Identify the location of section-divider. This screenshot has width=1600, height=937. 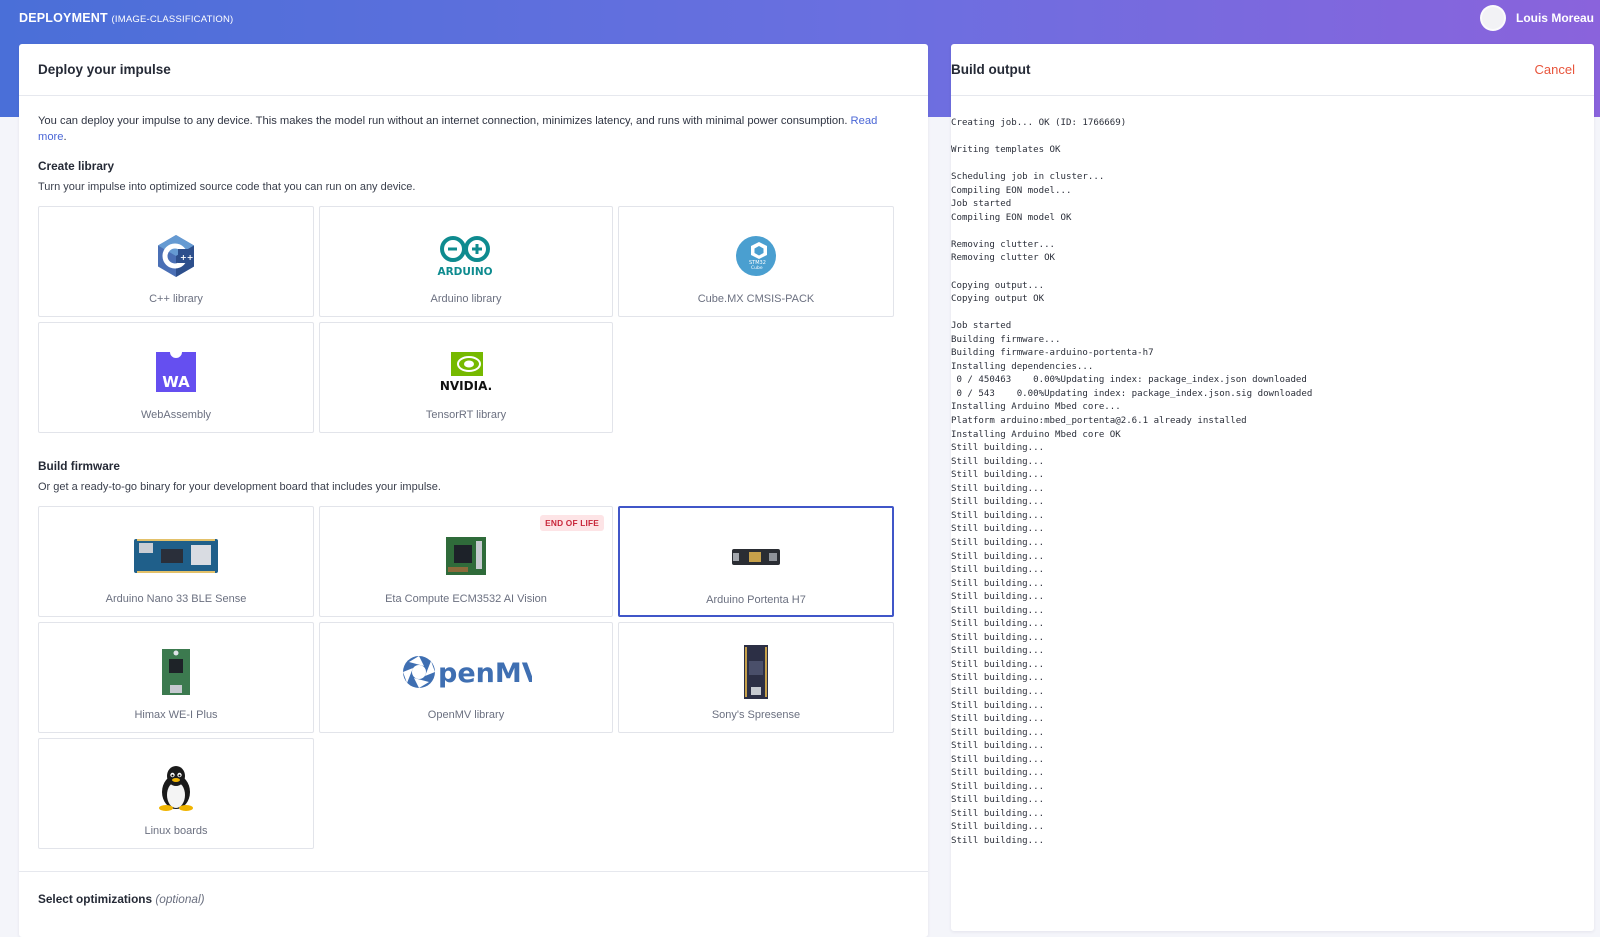
(473, 871).